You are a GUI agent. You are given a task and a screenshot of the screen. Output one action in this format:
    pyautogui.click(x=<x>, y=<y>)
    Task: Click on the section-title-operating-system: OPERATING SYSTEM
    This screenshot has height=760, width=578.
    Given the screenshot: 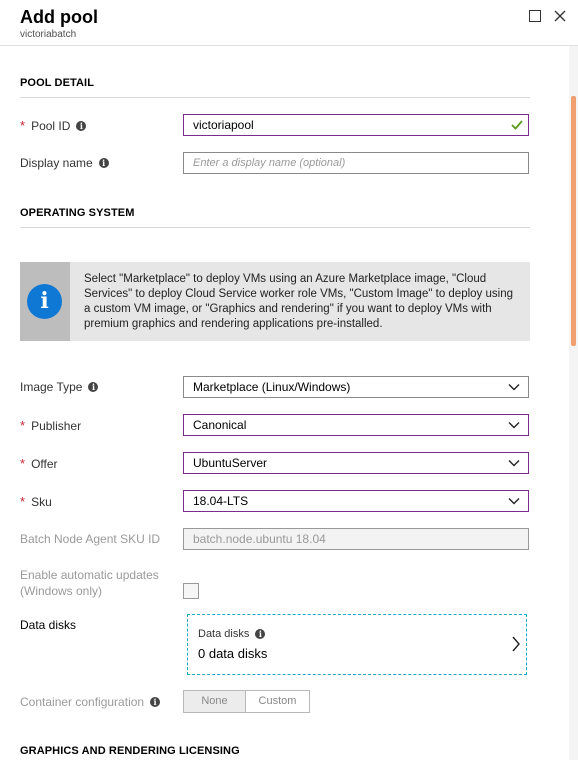 What is the action you would take?
    pyautogui.click(x=77, y=213)
    